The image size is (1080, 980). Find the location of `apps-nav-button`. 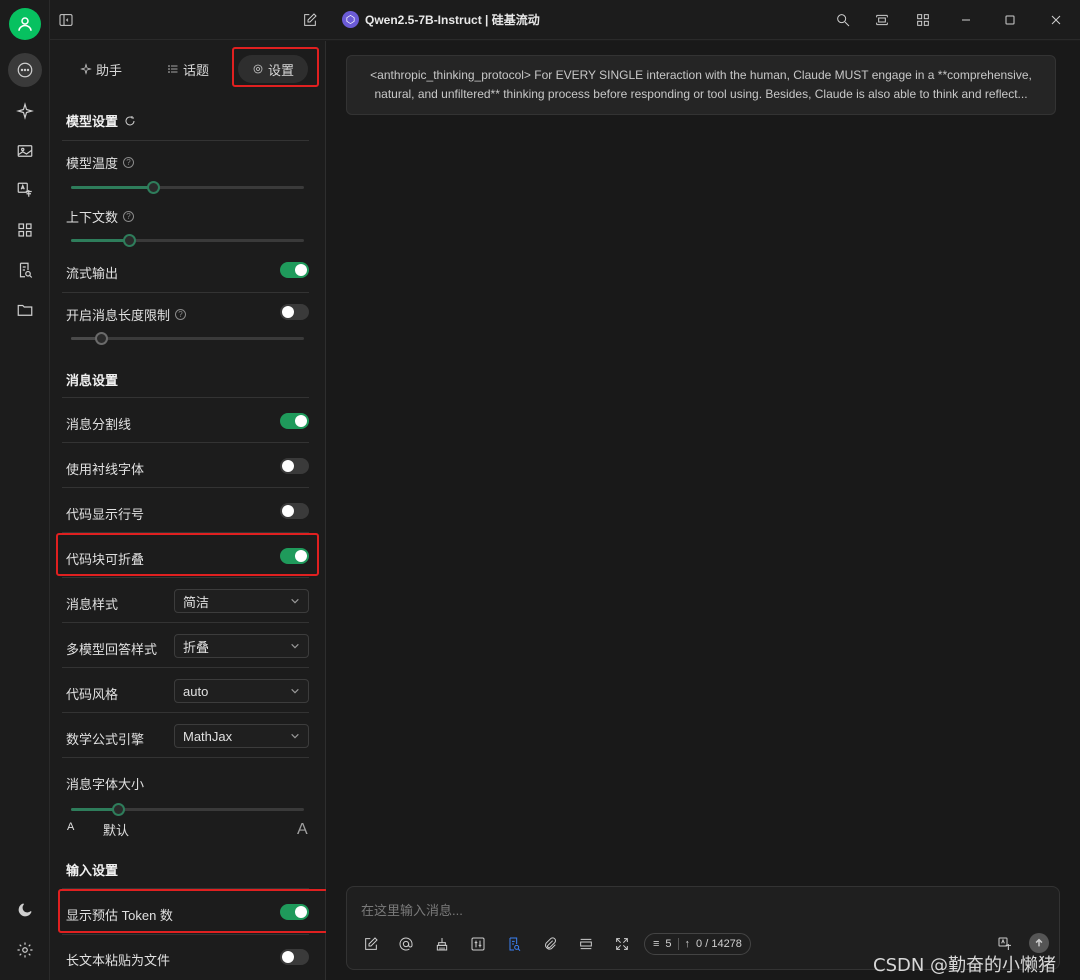

apps-nav-button is located at coordinates (25, 230).